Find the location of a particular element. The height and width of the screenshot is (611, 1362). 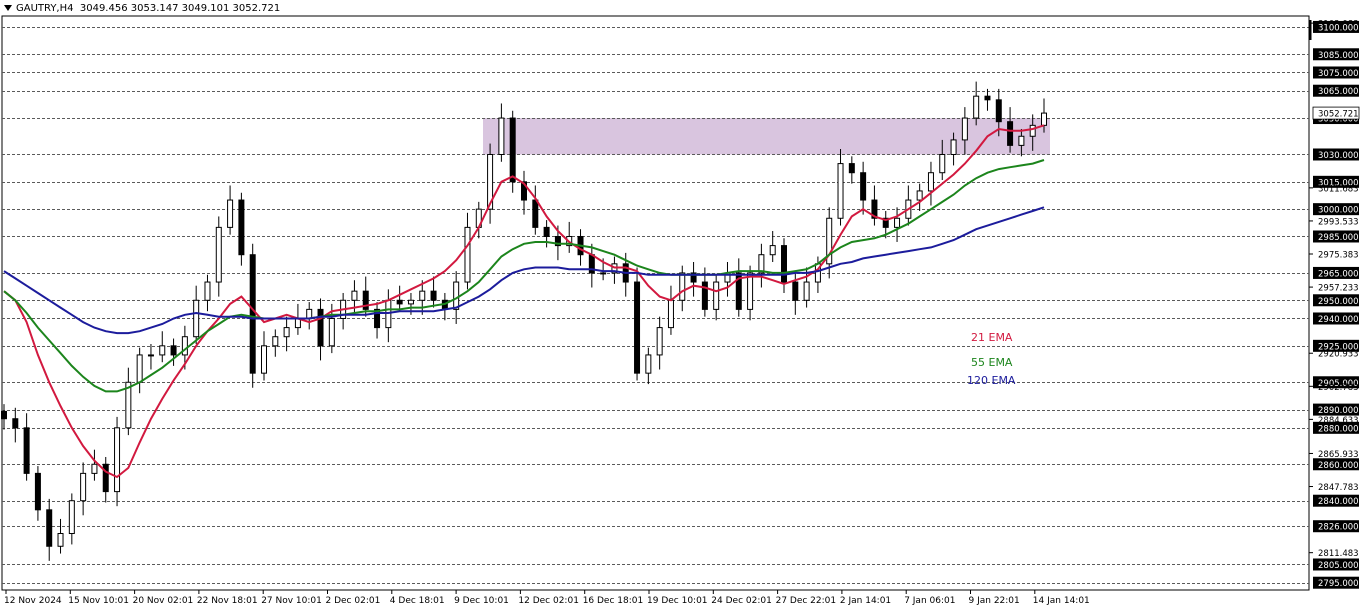

price-label: 3065.000 is located at coordinates (1338, 92).